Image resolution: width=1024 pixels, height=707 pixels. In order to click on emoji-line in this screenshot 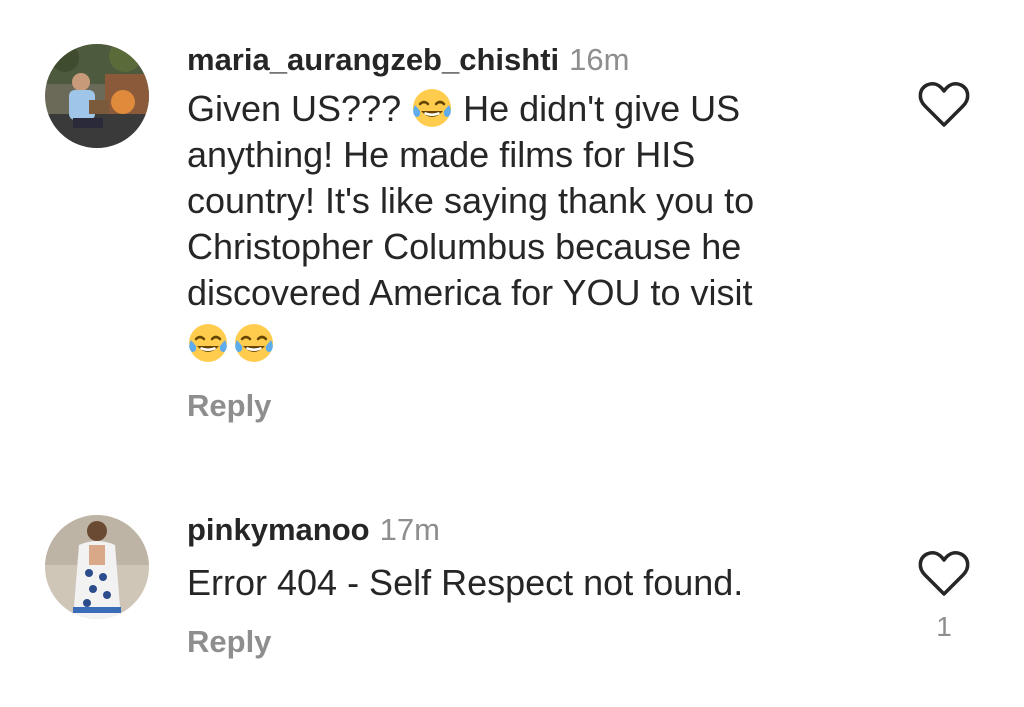, I will do `click(532, 345)`.